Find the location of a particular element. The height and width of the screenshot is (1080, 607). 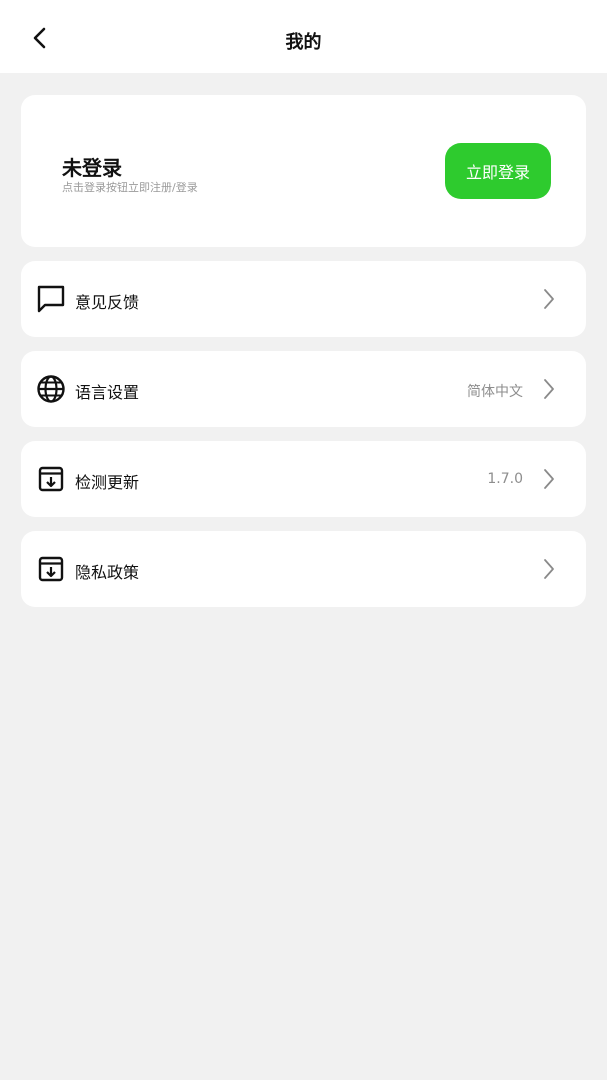

menu-item-feedback: 意见反馈 is located at coordinates (303, 299).